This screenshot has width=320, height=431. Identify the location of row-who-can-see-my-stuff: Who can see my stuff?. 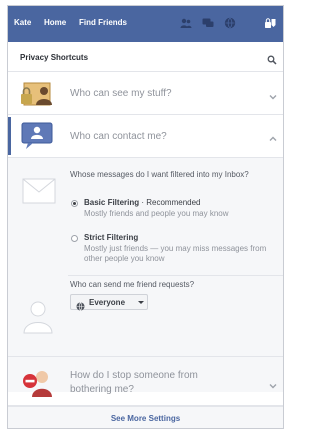
(145, 93).